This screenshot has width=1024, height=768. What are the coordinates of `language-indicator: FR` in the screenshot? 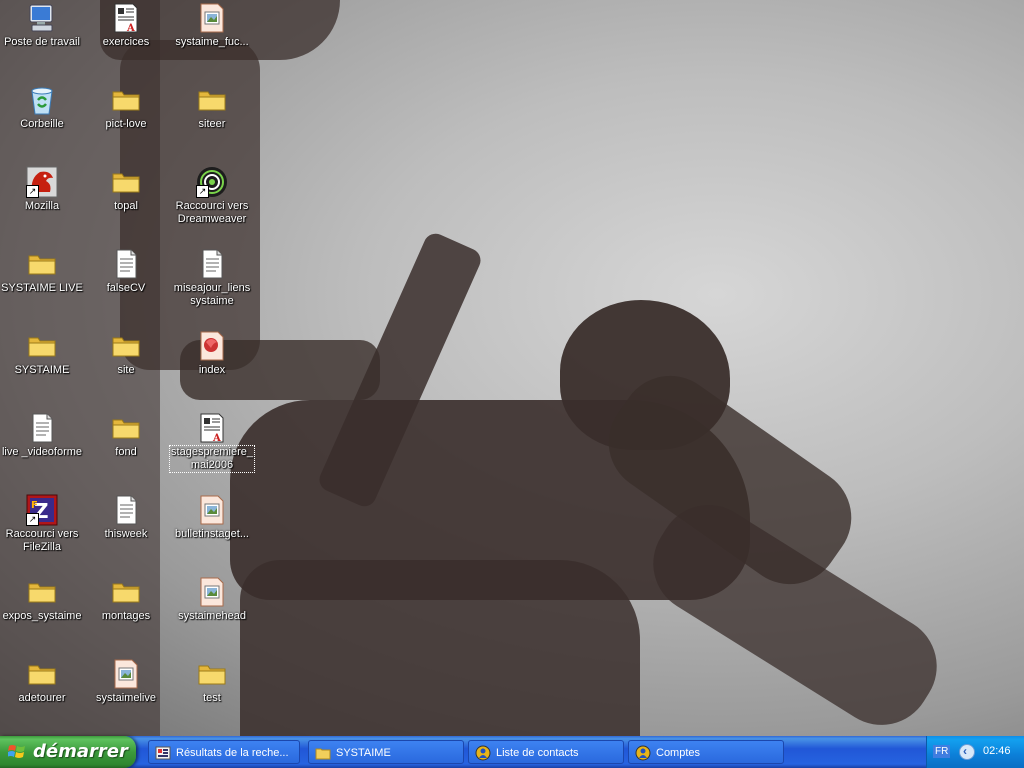 It's located at (942, 751).